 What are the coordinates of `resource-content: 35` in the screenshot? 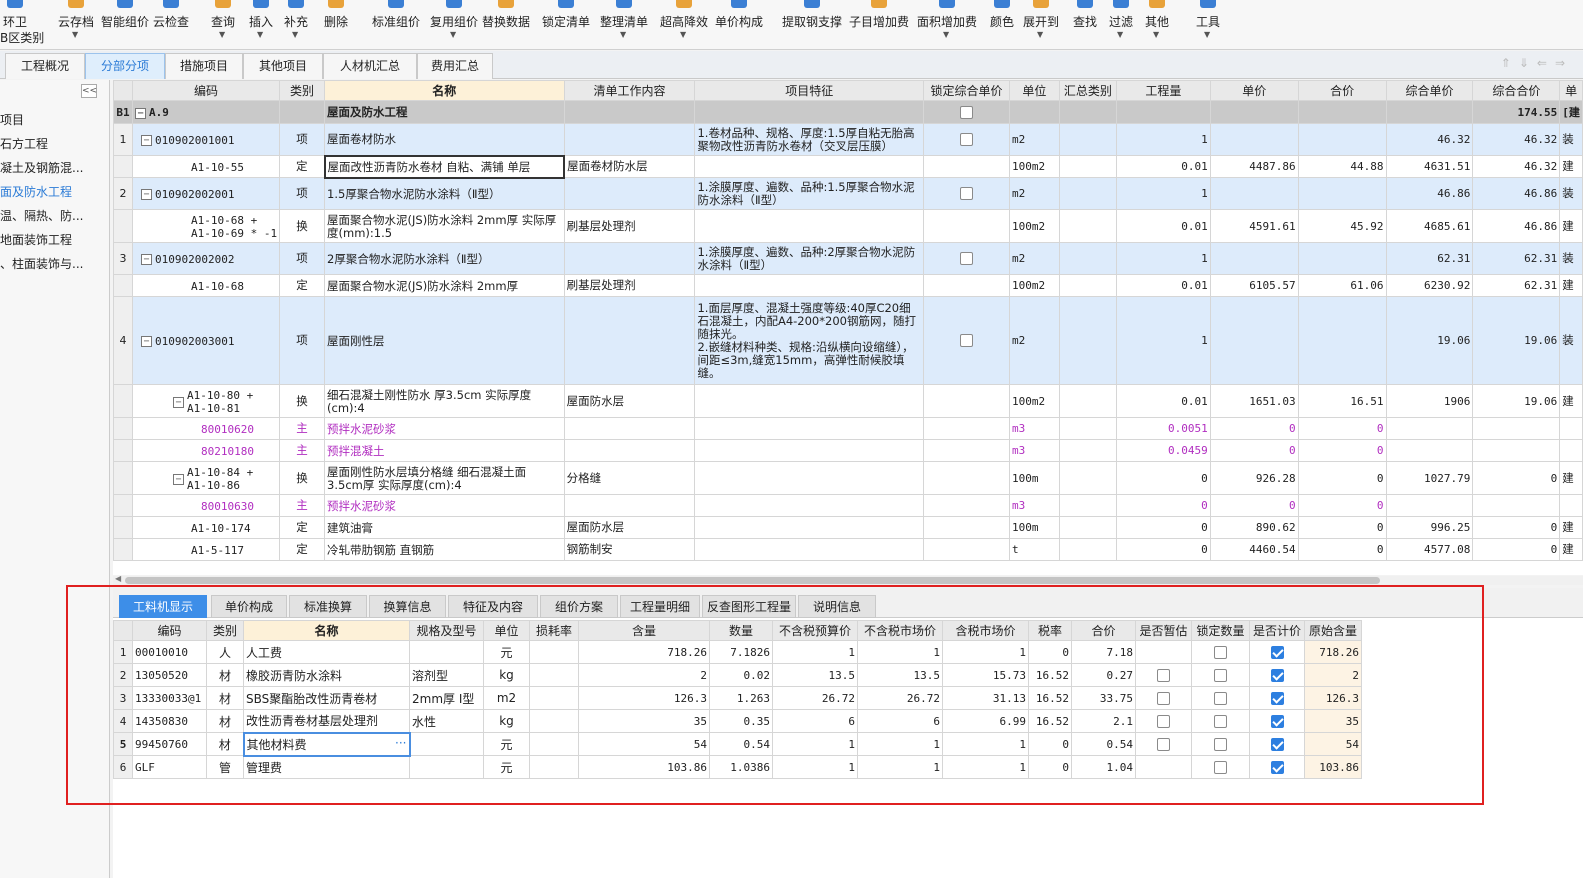 It's located at (644, 721).